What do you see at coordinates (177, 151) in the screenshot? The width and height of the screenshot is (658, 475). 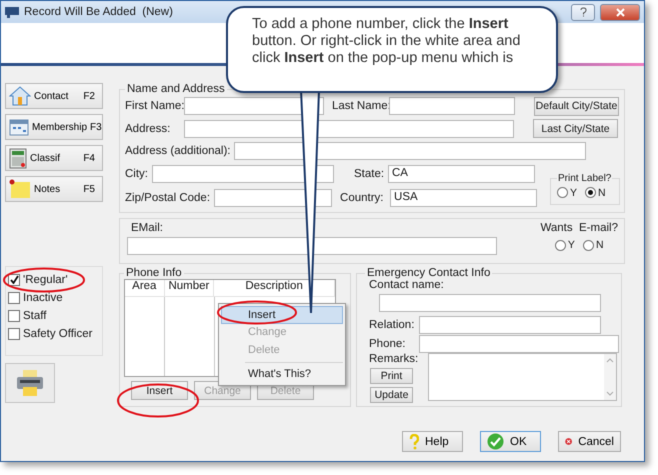 I see `field-label: Address (additional):` at bounding box center [177, 151].